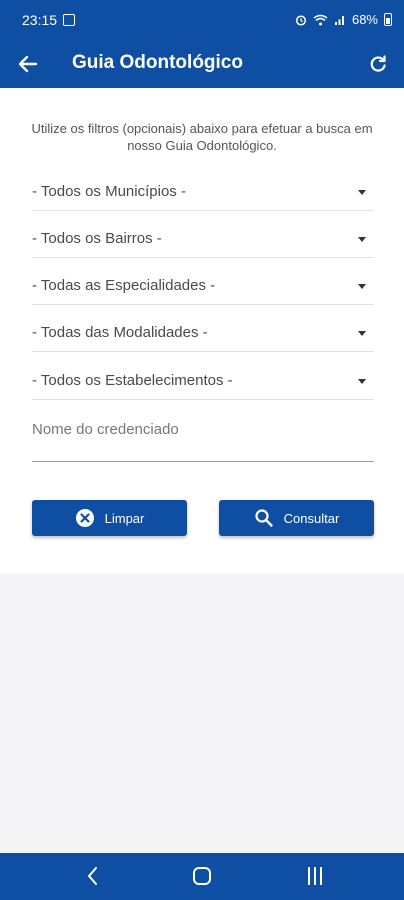 This screenshot has width=404, height=900. I want to click on status-indicators: 68%, so click(343, 19).